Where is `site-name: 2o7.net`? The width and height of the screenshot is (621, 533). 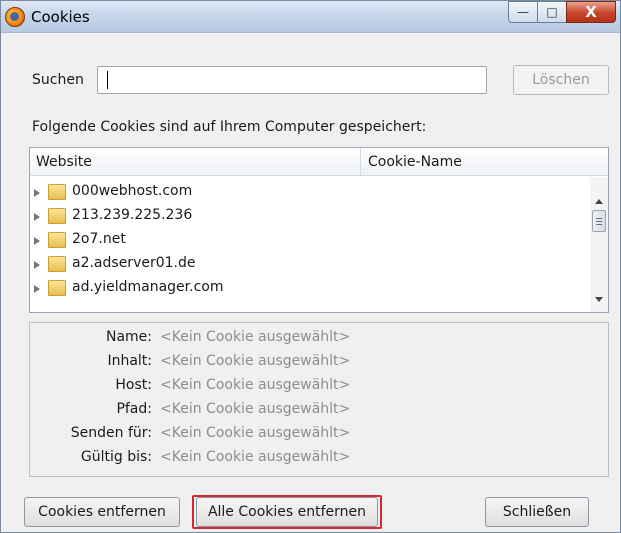
site-name: 2o7.net is located at coordinates (99, 239).